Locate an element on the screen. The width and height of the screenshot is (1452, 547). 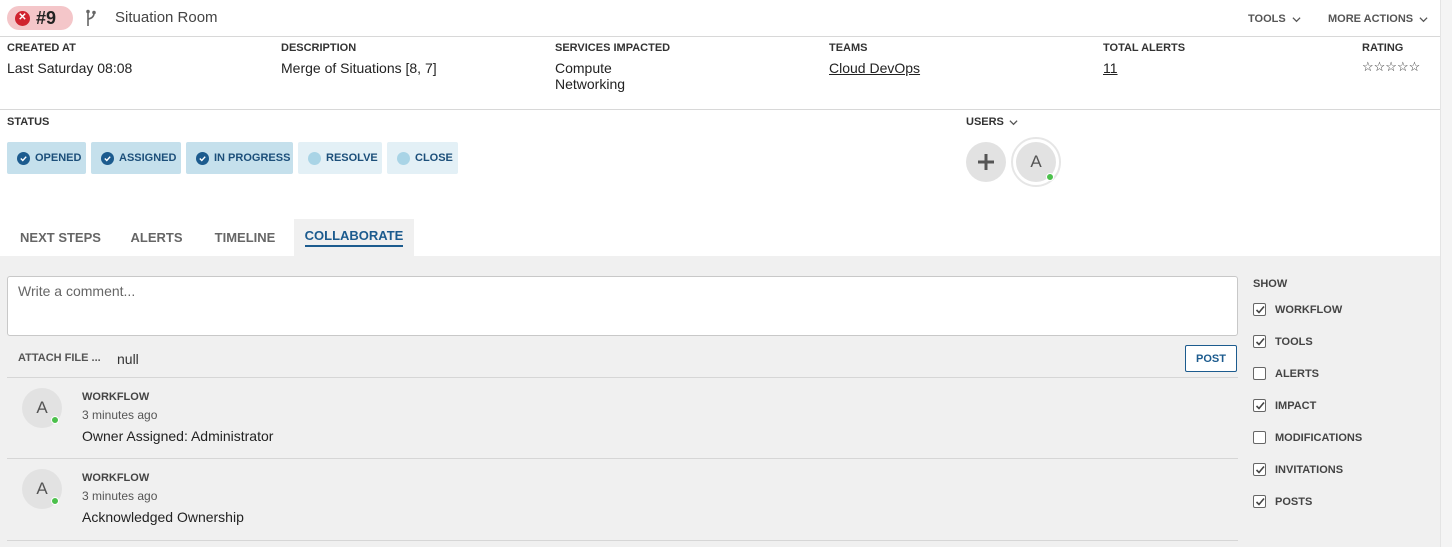
feed-message: Owner Assigned: Administrator is located at coordinates (178, 436).